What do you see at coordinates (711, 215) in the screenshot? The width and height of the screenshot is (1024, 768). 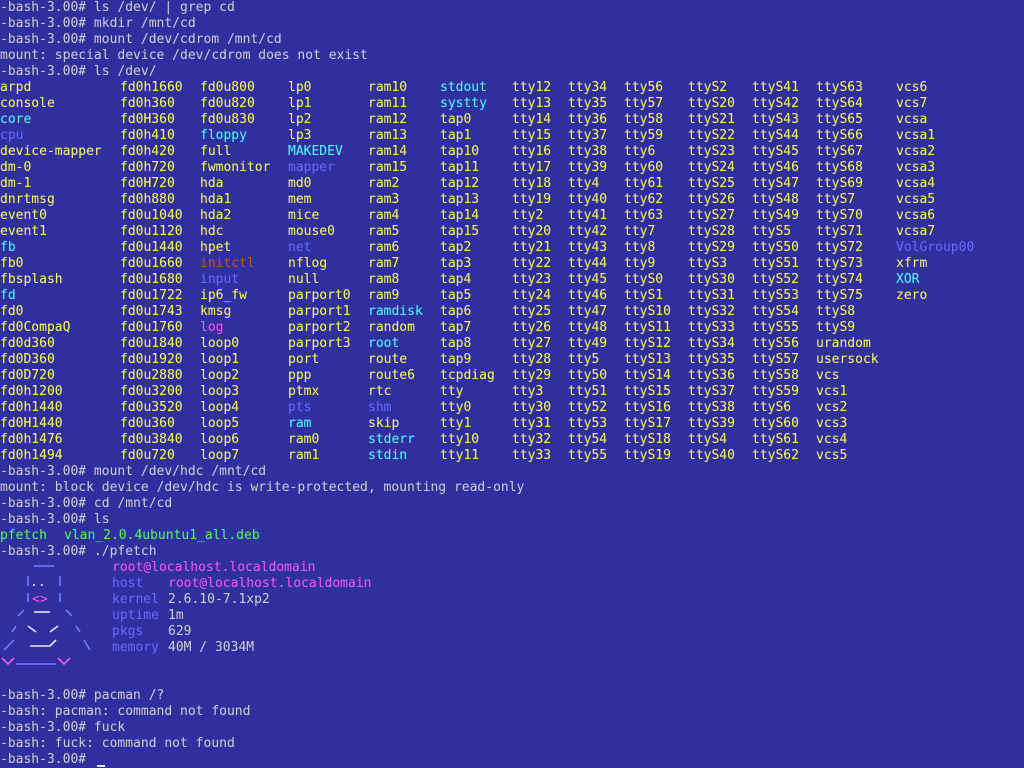 I see `dev-entry: ttyS27` at bounding box center [711, 215].